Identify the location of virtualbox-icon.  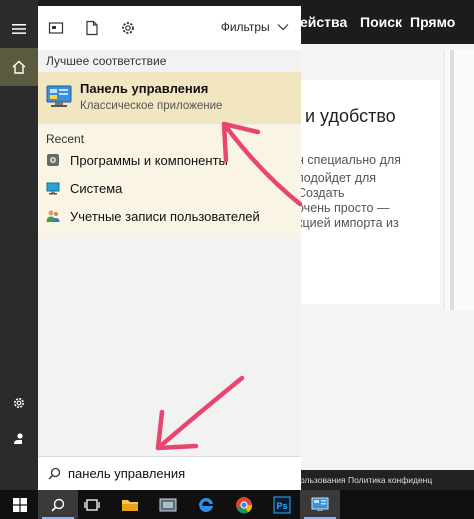
(168, 504).